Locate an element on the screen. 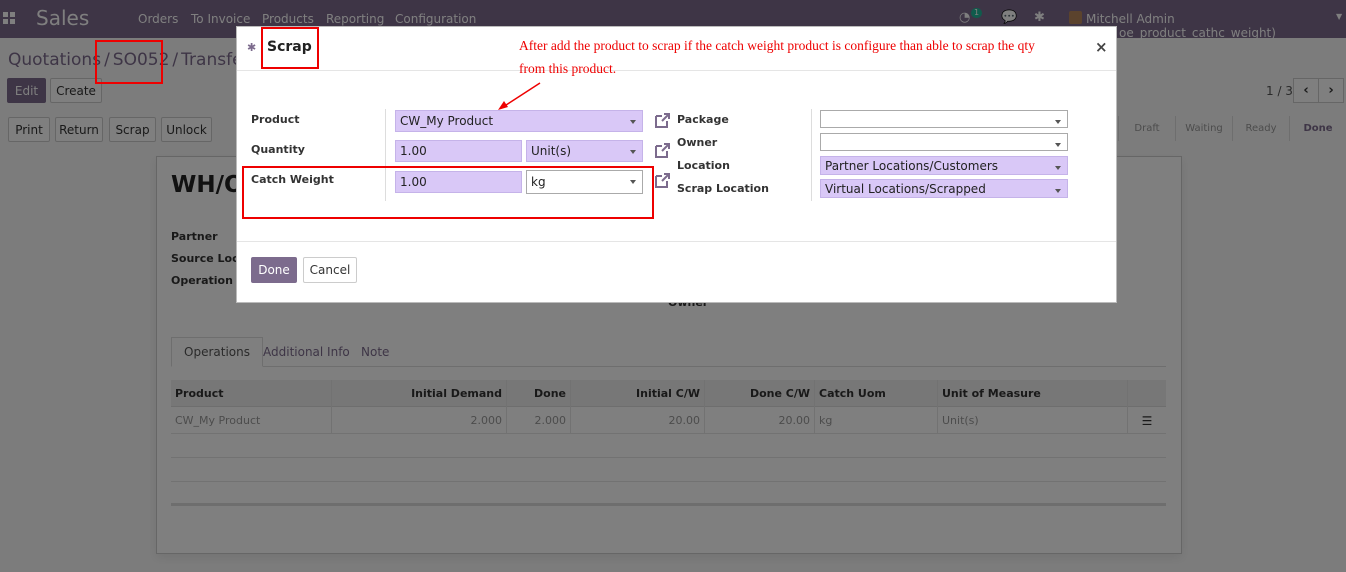 This screenshot has height=572, width=1346. quantity-uom-select: Unit(s) is located at coordinates (584, 151).